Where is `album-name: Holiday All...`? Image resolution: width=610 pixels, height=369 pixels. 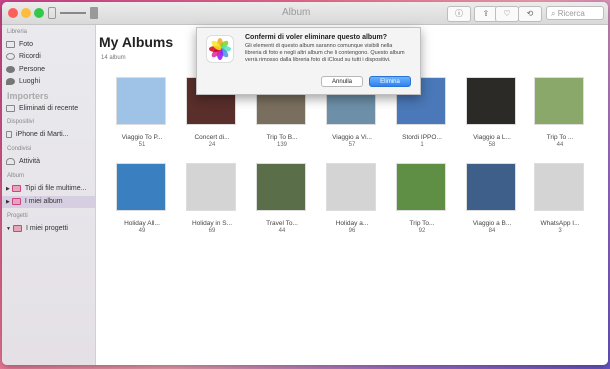 album-name: Holiday All... is located at coordinates (142, 223).